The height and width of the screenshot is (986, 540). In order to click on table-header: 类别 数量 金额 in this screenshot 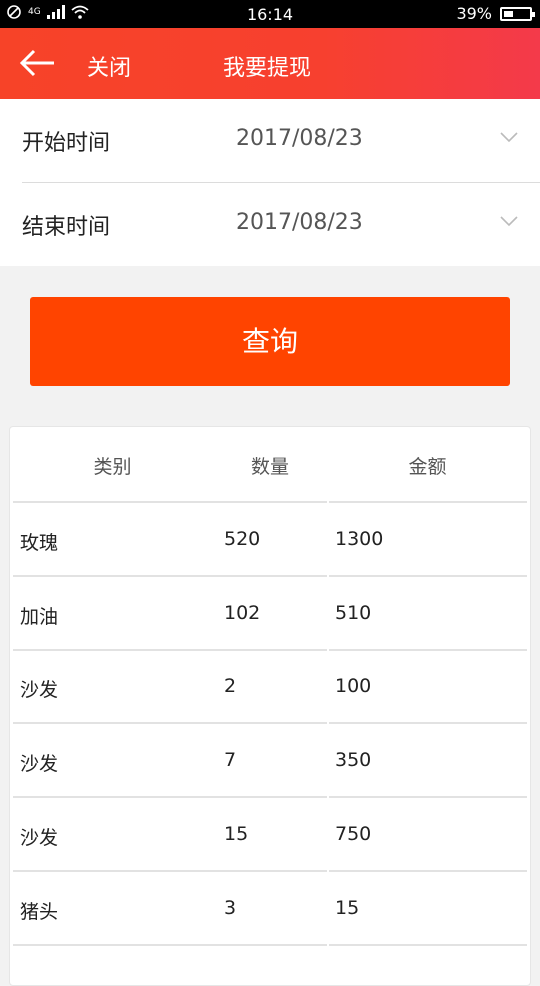, I will do `click(270, 464)`.